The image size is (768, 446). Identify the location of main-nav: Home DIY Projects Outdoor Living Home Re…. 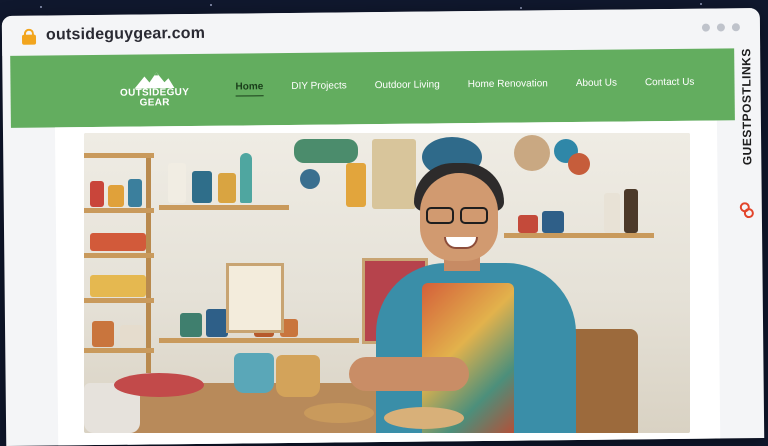
(464, 87).